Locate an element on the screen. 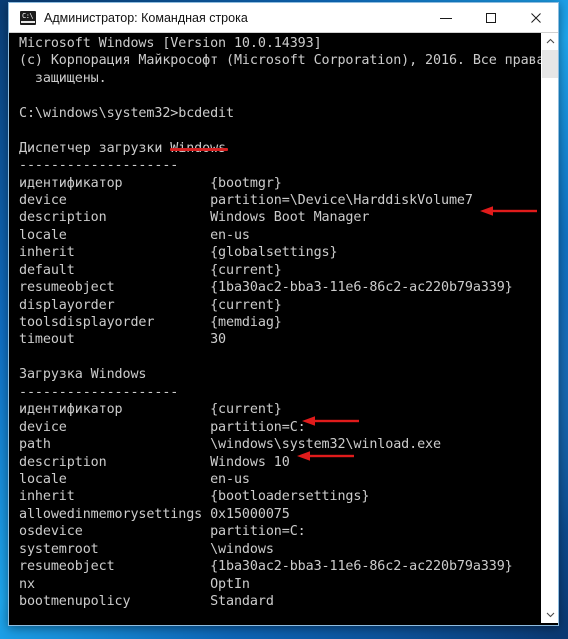 Image resolution: width=568 pixels, height=639 pixels. console-line: Microsoft Windows [Version 10.0.14393] is located at coordinates (170, 43).